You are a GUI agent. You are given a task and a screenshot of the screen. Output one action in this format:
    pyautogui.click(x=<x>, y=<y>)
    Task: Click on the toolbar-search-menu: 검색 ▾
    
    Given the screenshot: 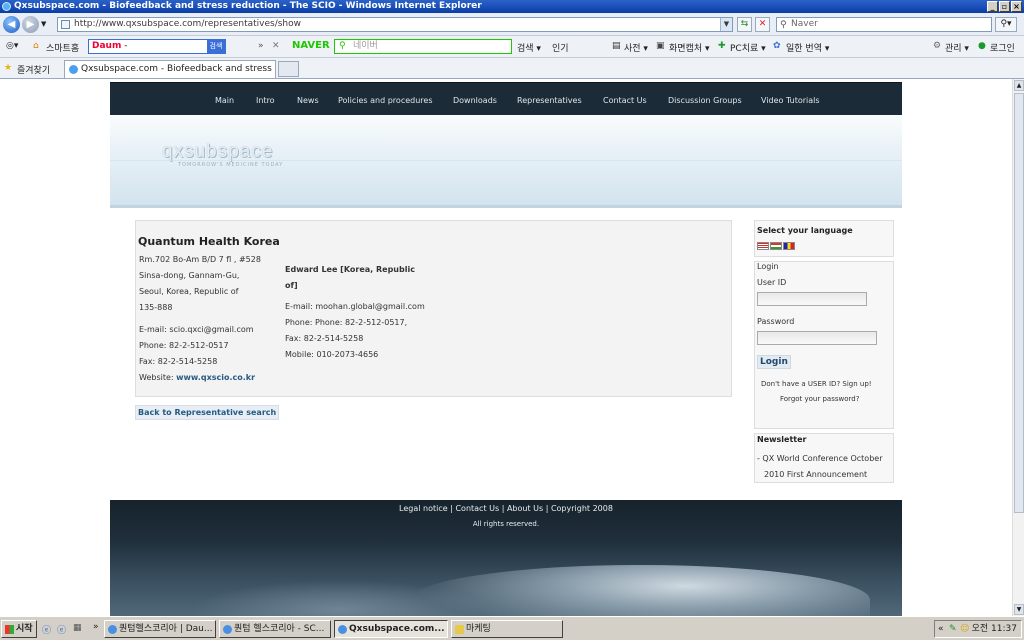 What is the action you would take?
    pyautogui.click(x=529, y=47)
    